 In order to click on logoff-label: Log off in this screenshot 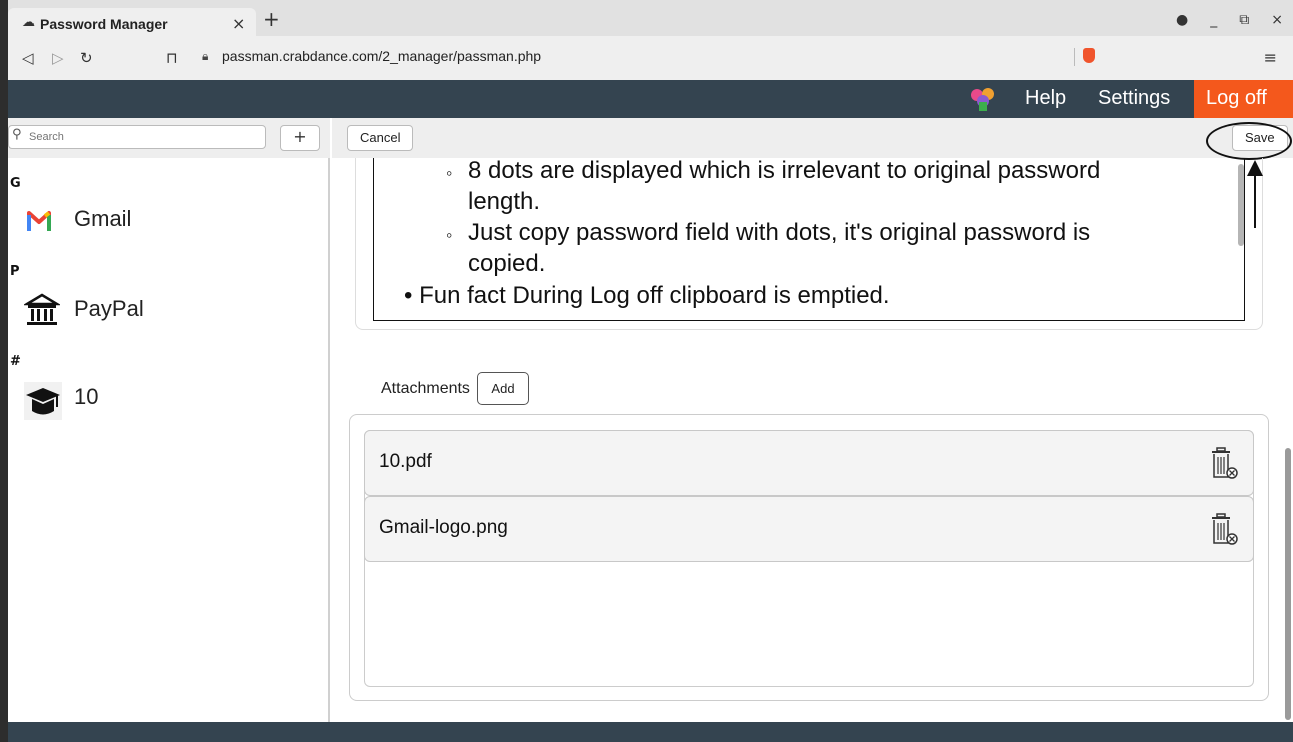, I will do `click(1236, 98)`.